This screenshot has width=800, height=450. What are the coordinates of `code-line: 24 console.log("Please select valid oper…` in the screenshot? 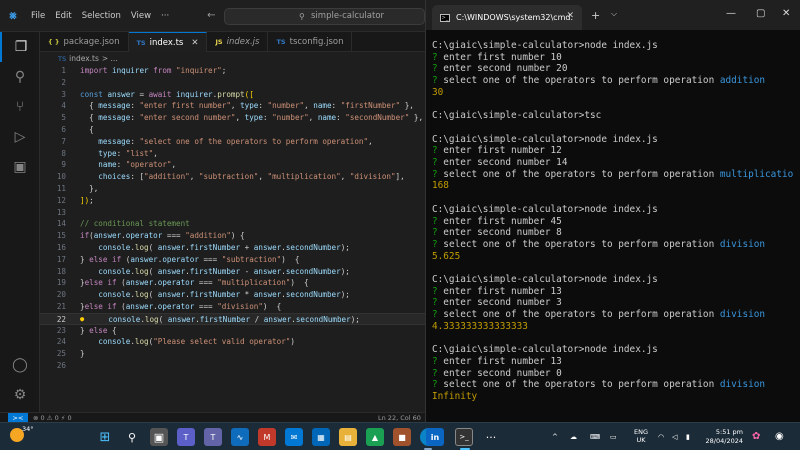 It's located at (232, 342).